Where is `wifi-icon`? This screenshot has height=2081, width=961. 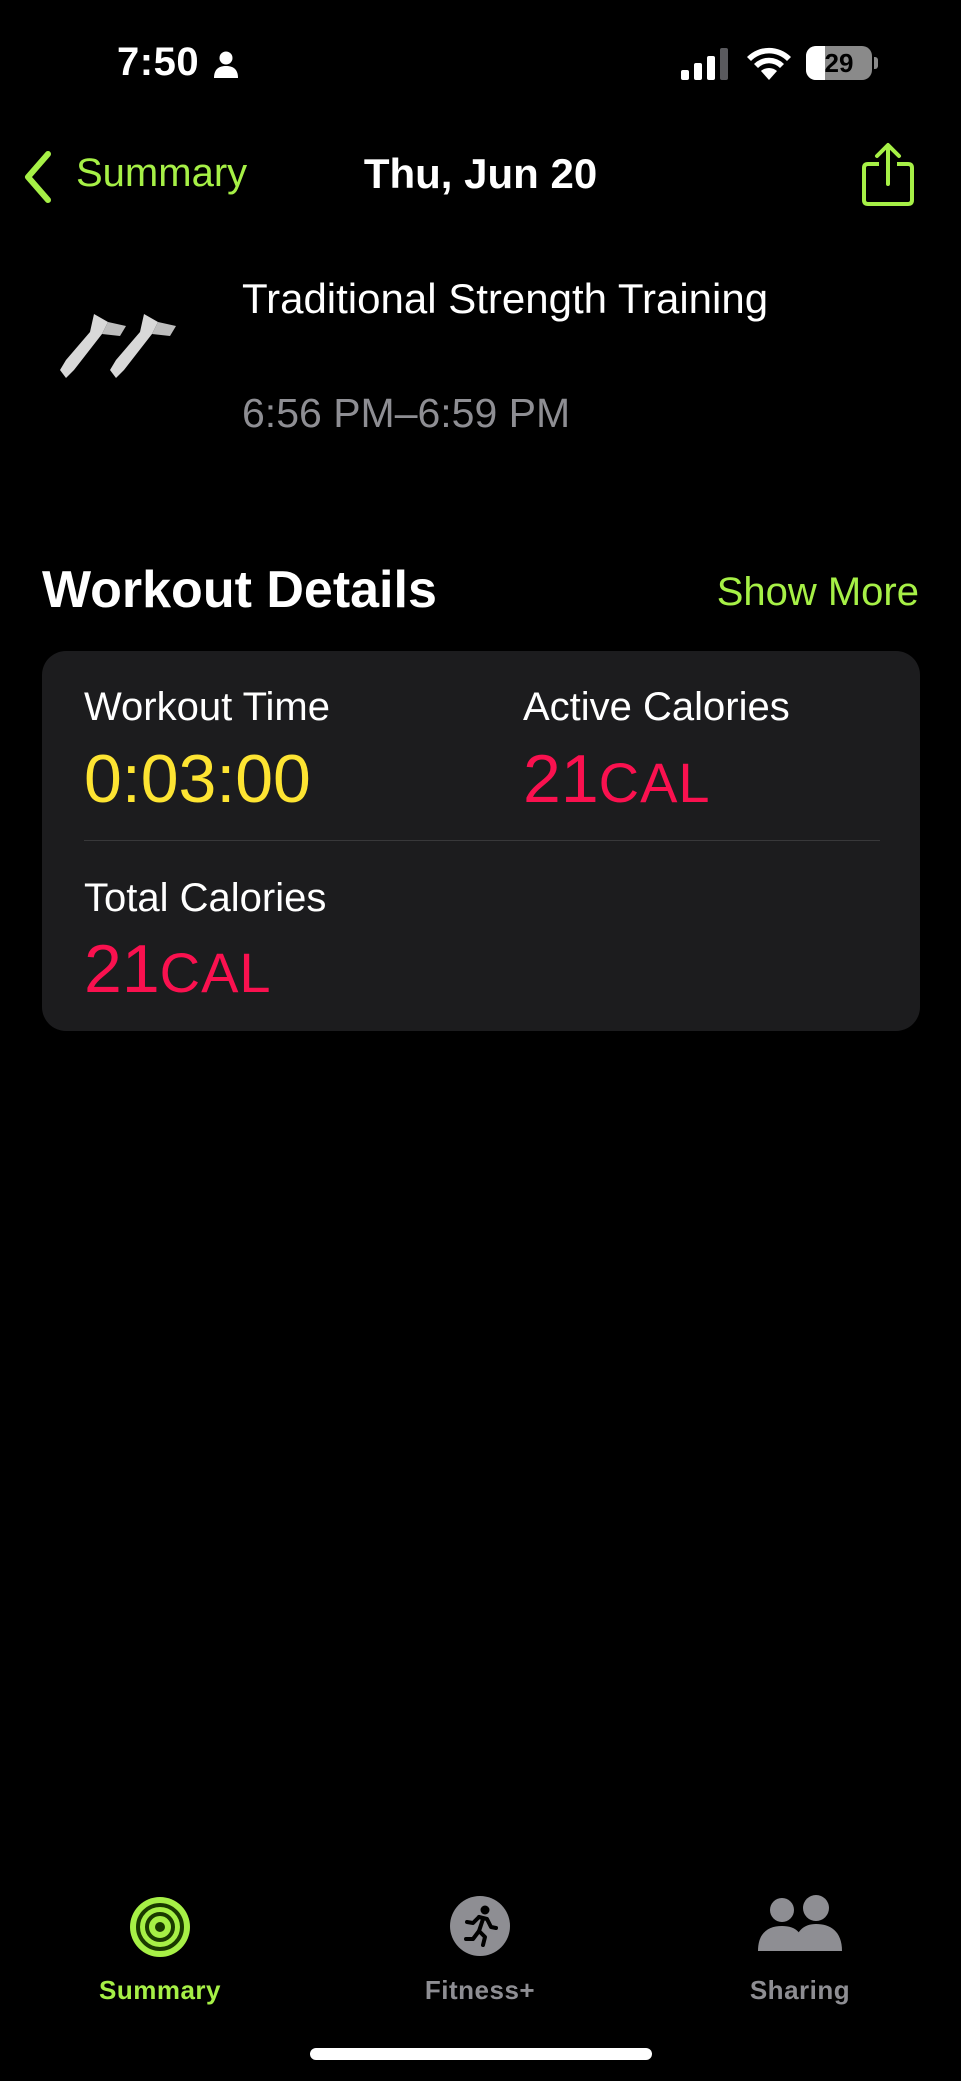 wifi-icon is located at coordinates (769, 63).